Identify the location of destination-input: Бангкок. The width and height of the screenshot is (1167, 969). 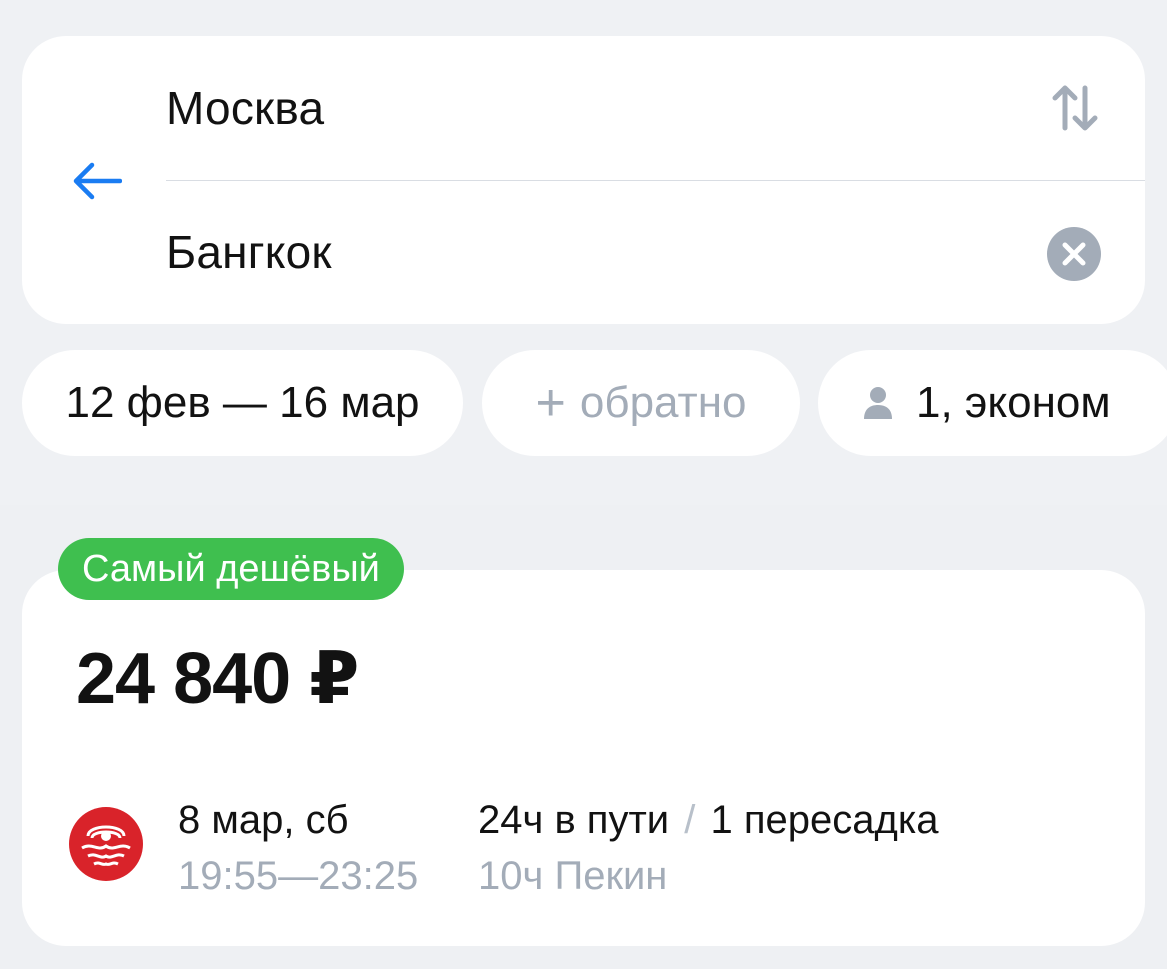
(655, 252).